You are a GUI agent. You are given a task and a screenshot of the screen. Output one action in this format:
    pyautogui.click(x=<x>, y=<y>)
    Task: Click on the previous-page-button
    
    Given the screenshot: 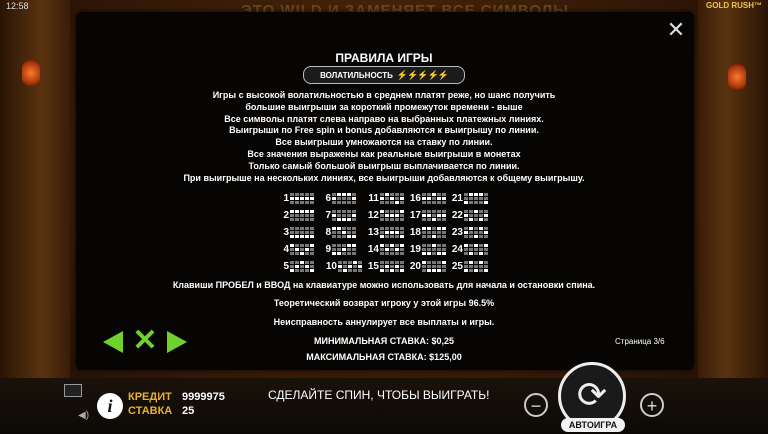 What is the action you would take?
    pyautogui.click(x=113, y=342)
    